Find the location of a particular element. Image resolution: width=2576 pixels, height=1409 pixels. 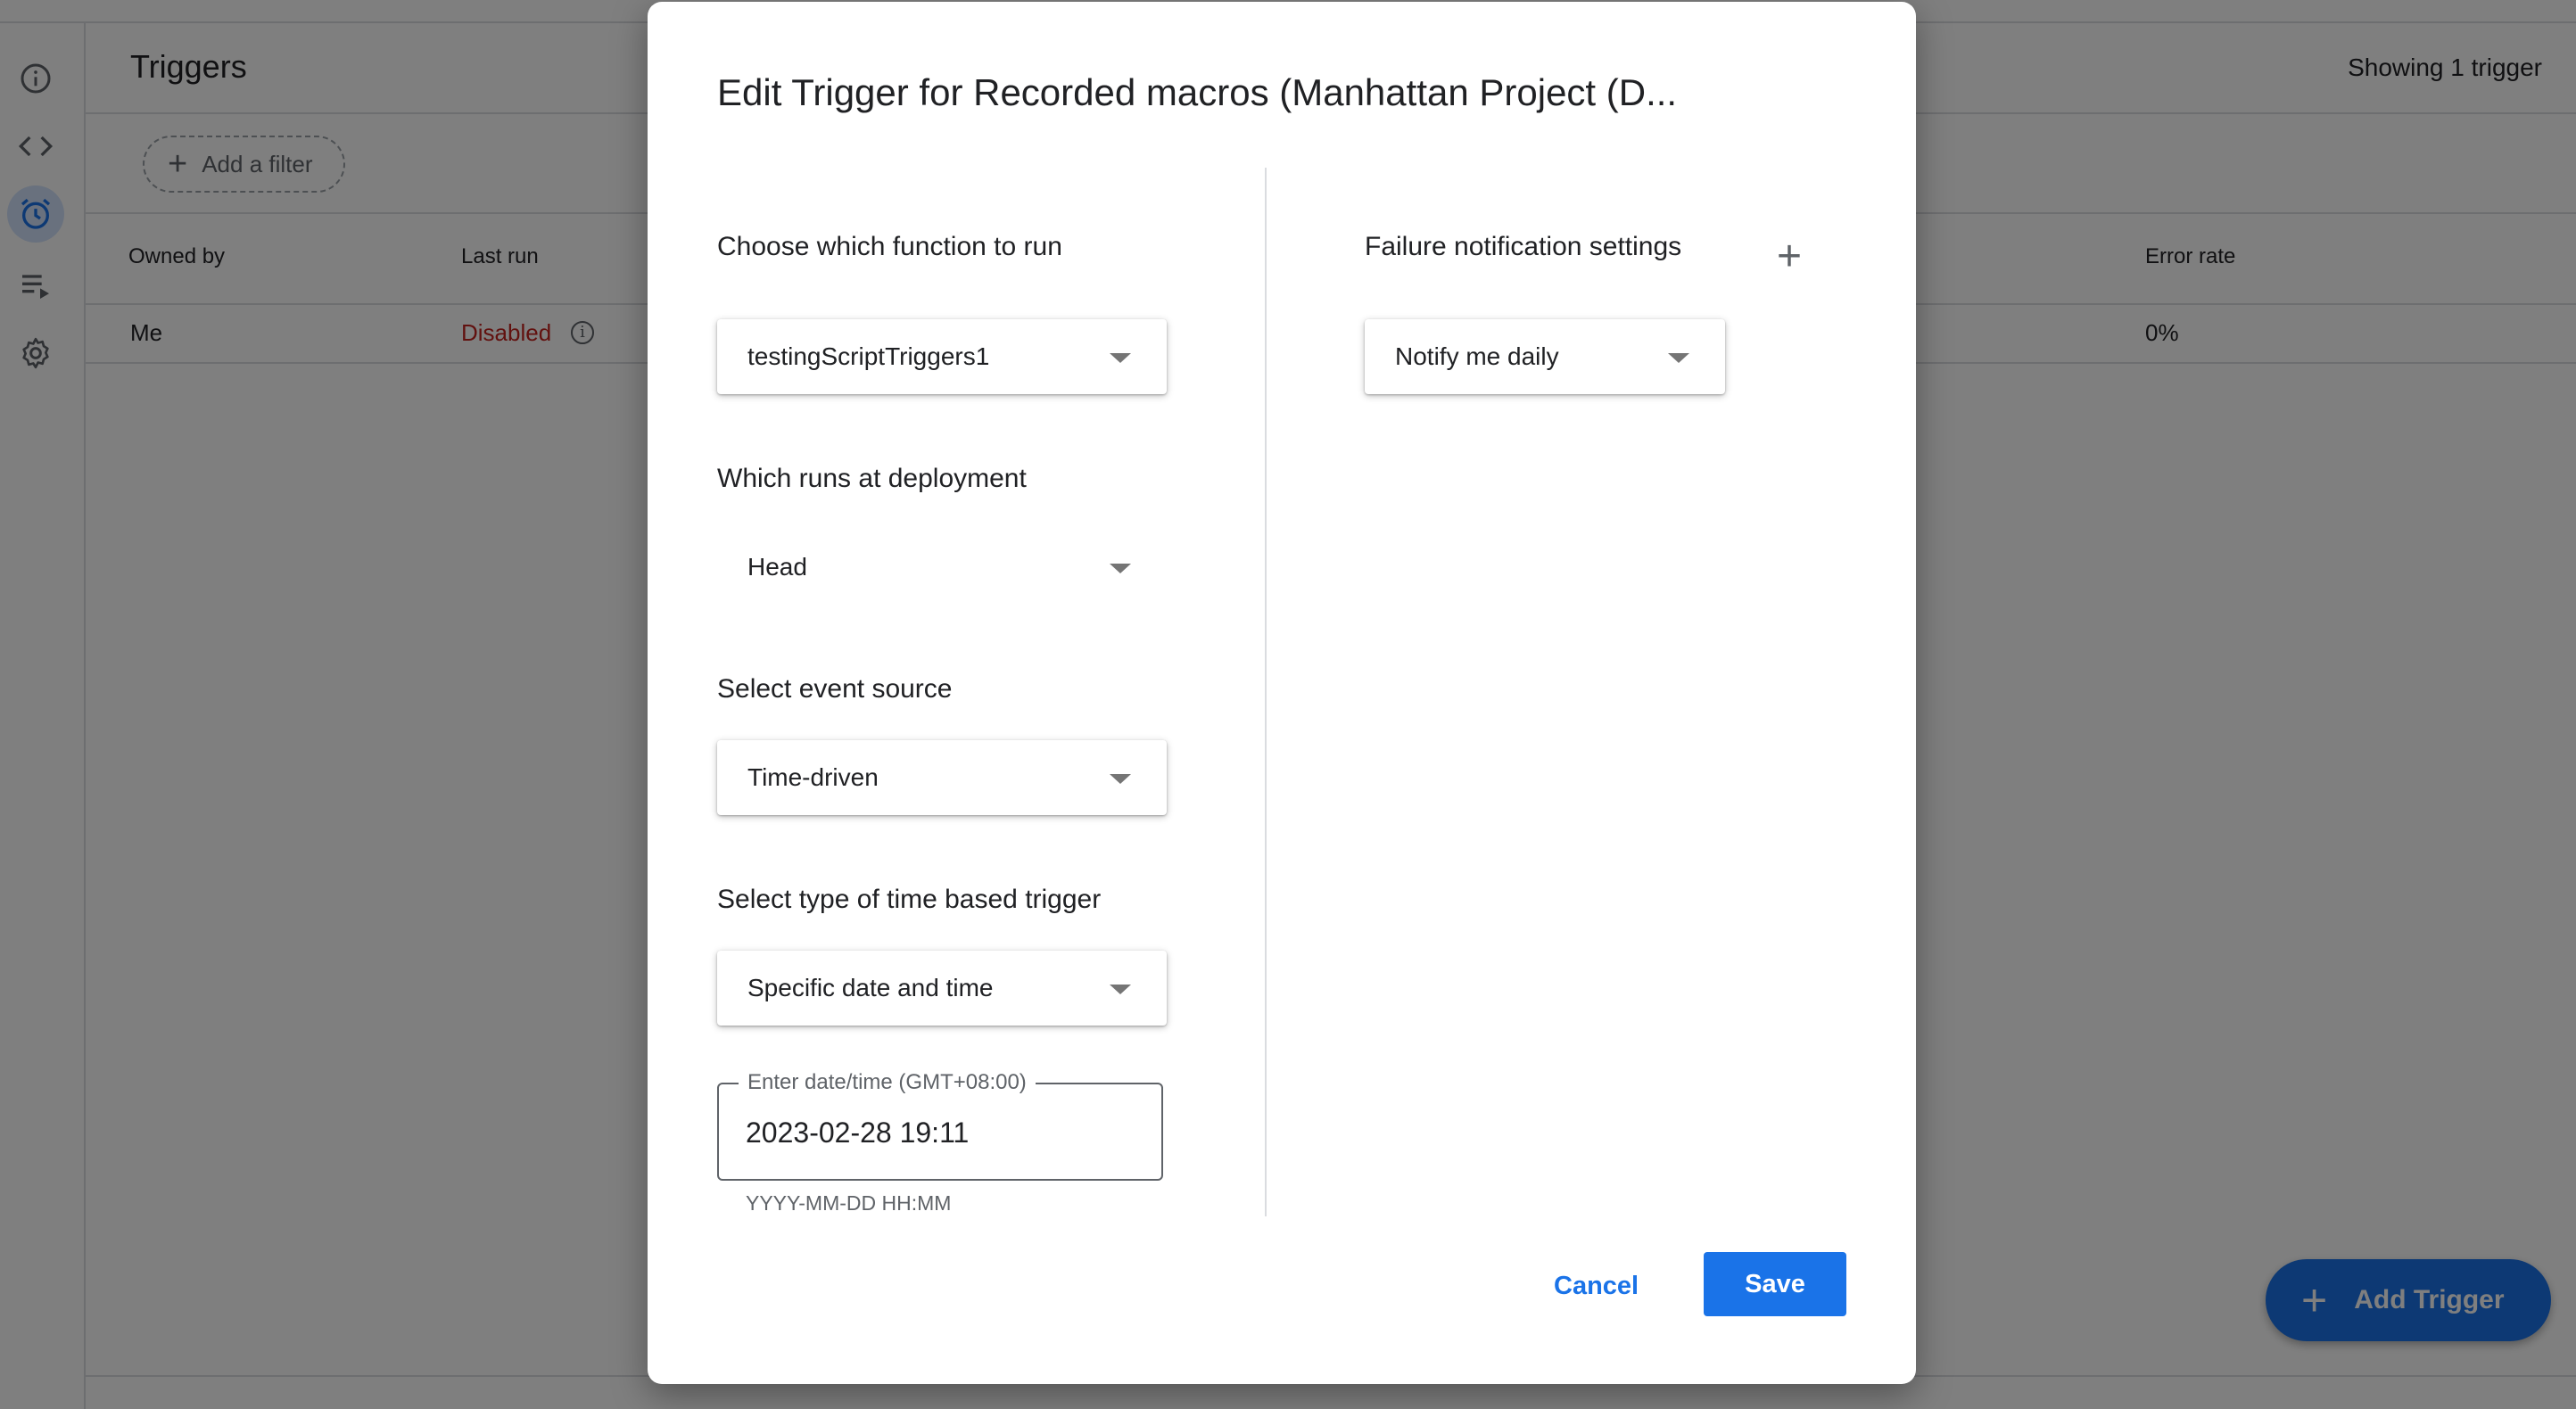

plus-icon: + is located at coordinates (1790, 256).